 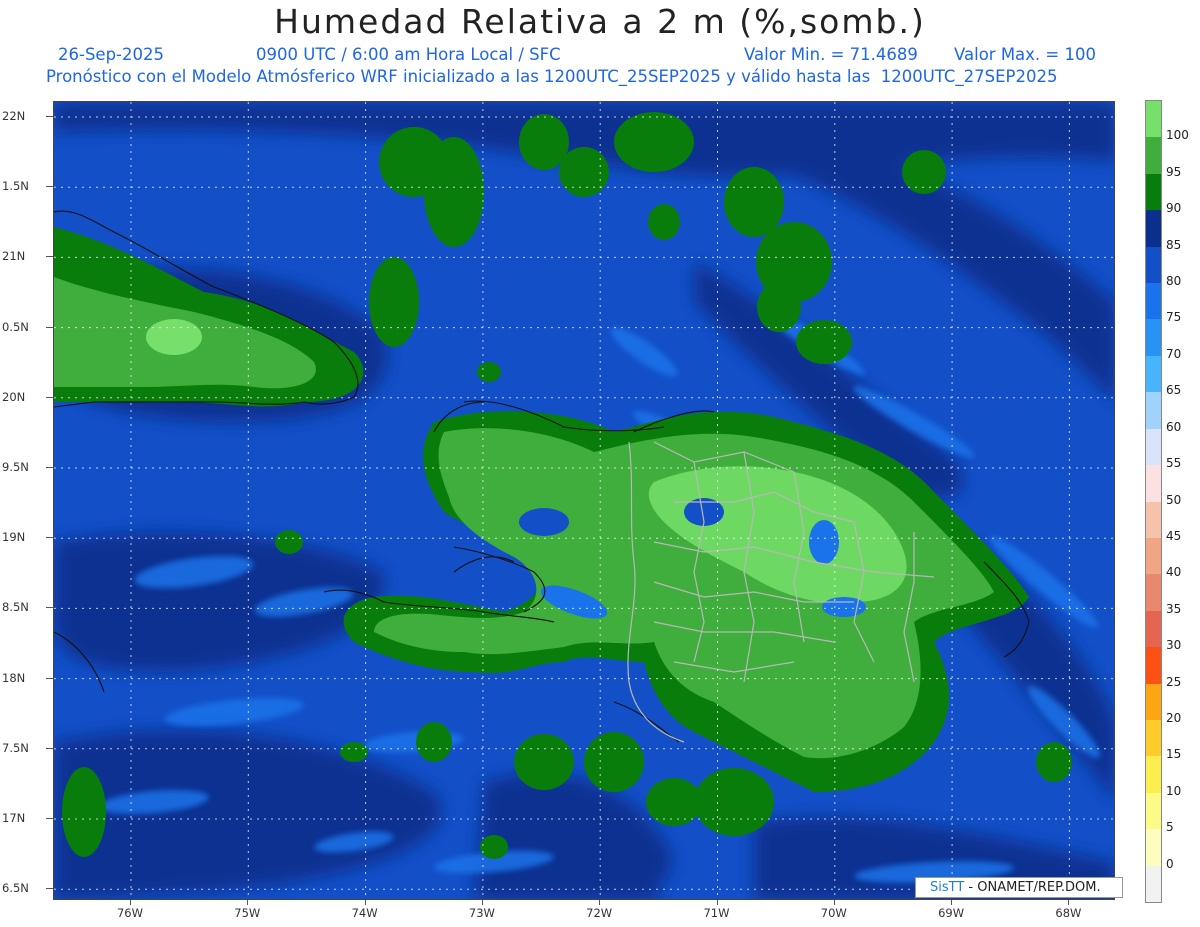 I want to click on longitude-label: 74W, so click(x=364, y=913).